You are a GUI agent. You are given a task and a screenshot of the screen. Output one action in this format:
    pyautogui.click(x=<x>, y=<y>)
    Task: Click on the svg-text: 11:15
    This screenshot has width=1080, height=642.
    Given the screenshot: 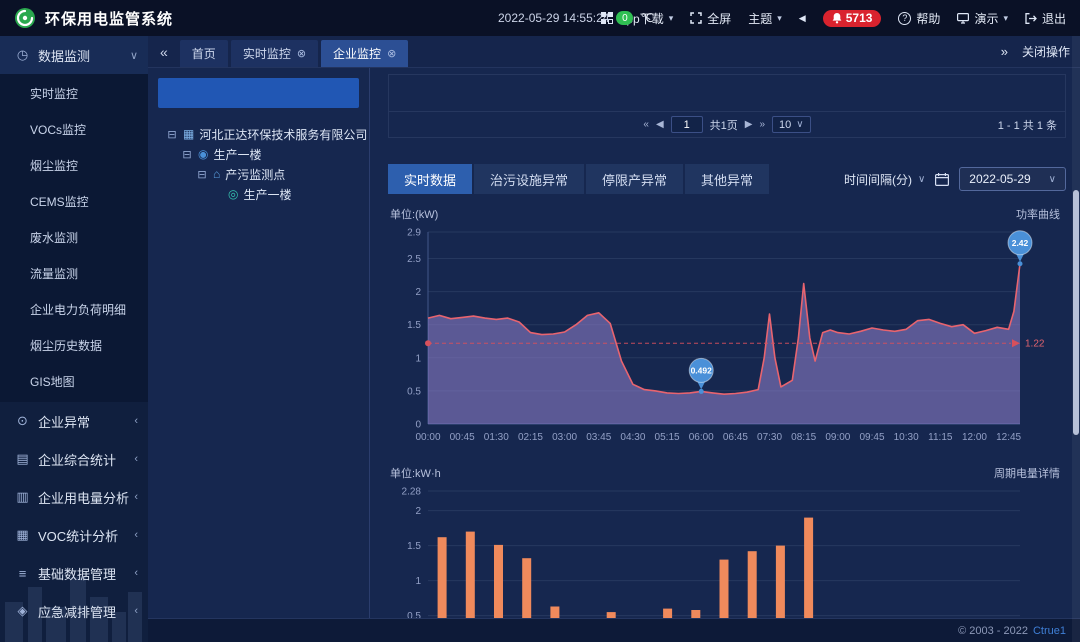 What is the action you would take?
    pyautogui.click(x=940, y=437)
    